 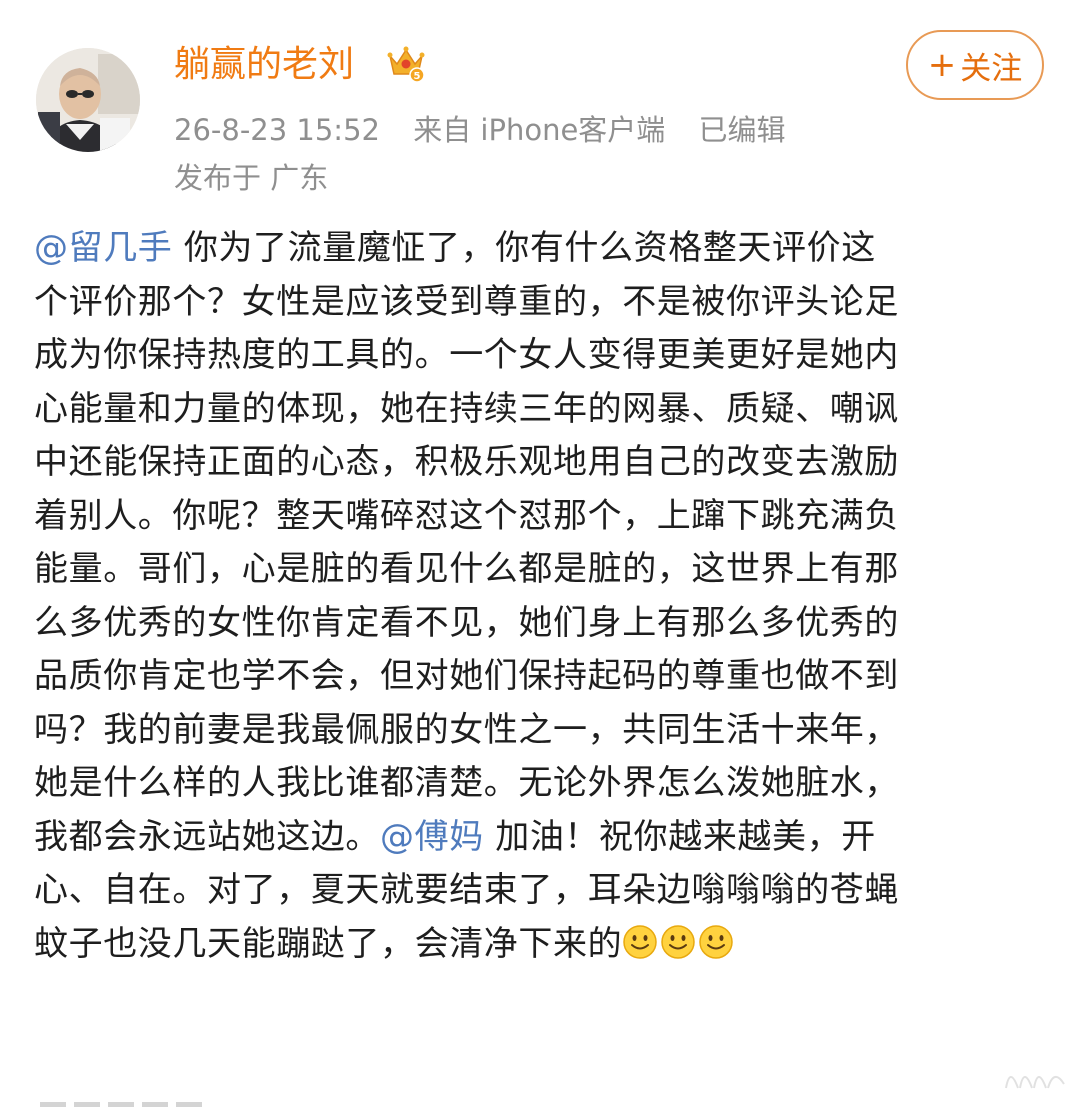 What do you see at coordinates (328, 943) in the screenshot?
I see `post-text: 蚊子也没几天能蹦跶了，会清净下来的` at bounding box center [328, 943].